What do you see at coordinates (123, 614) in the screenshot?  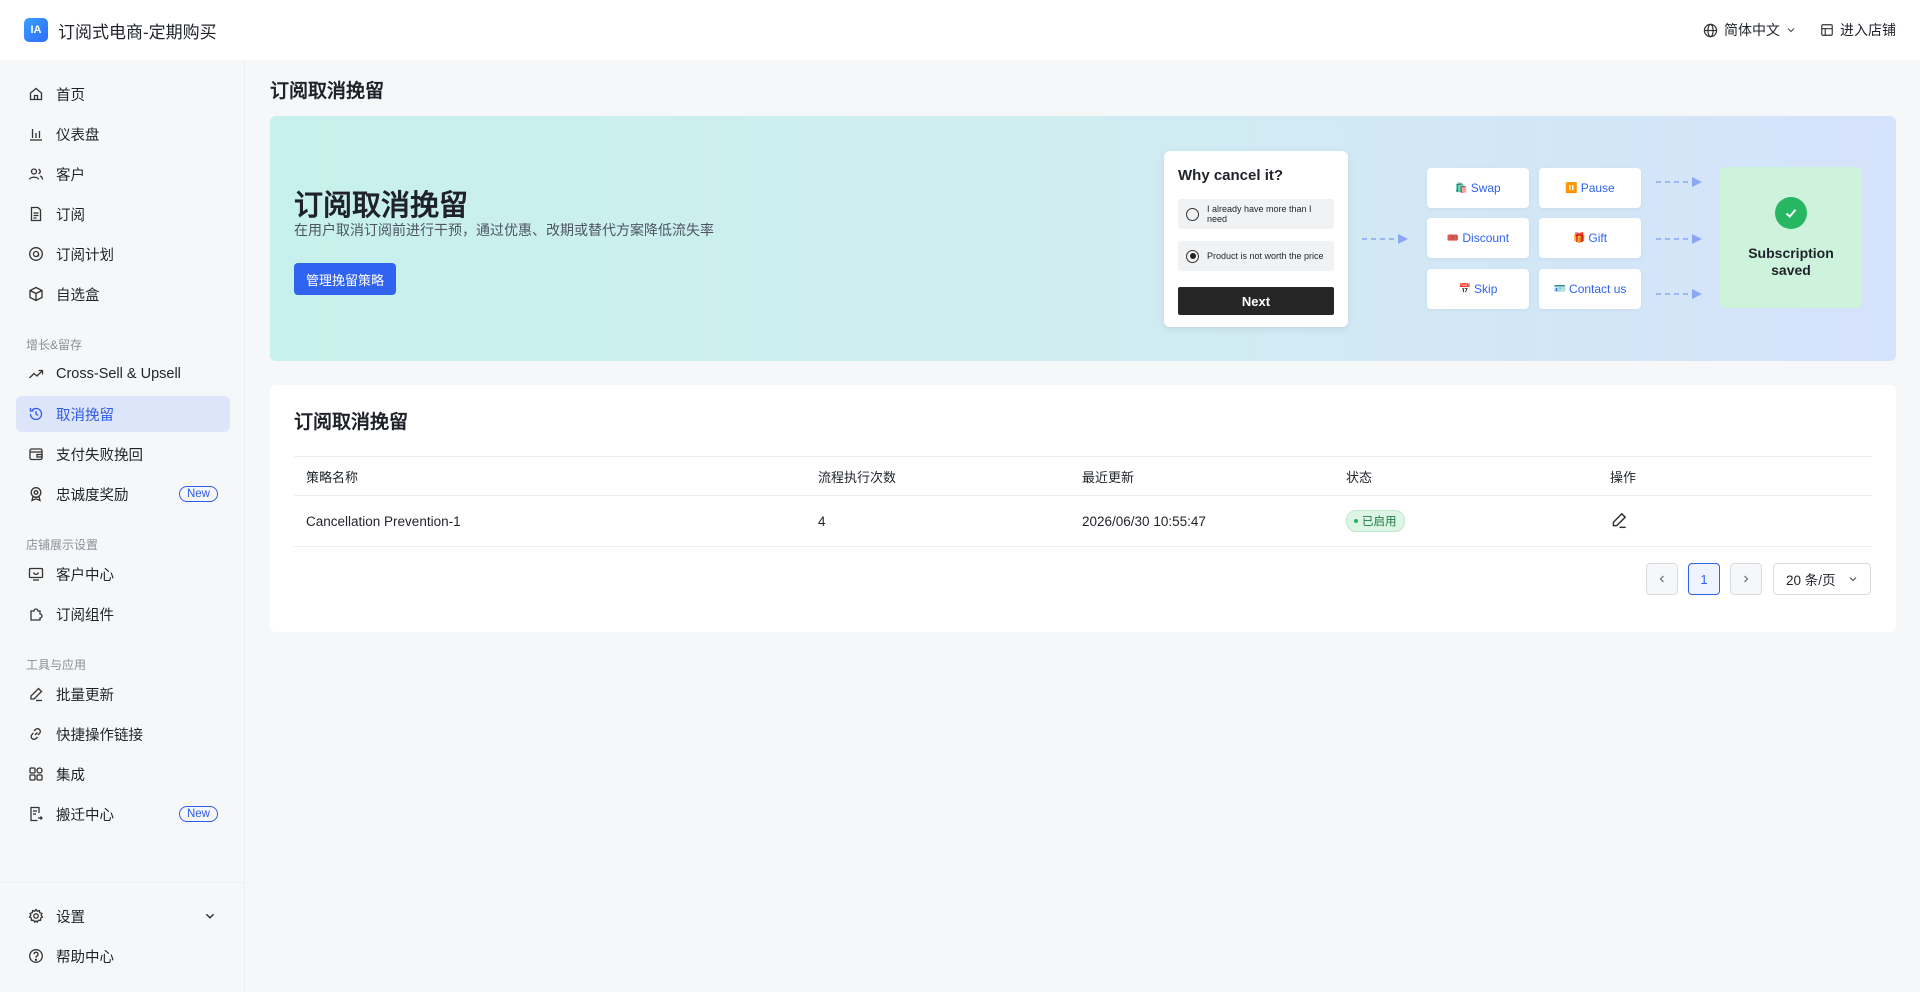 I see `sidebar-item-widgets: 订阅组件` at bounding box center [123, 614].